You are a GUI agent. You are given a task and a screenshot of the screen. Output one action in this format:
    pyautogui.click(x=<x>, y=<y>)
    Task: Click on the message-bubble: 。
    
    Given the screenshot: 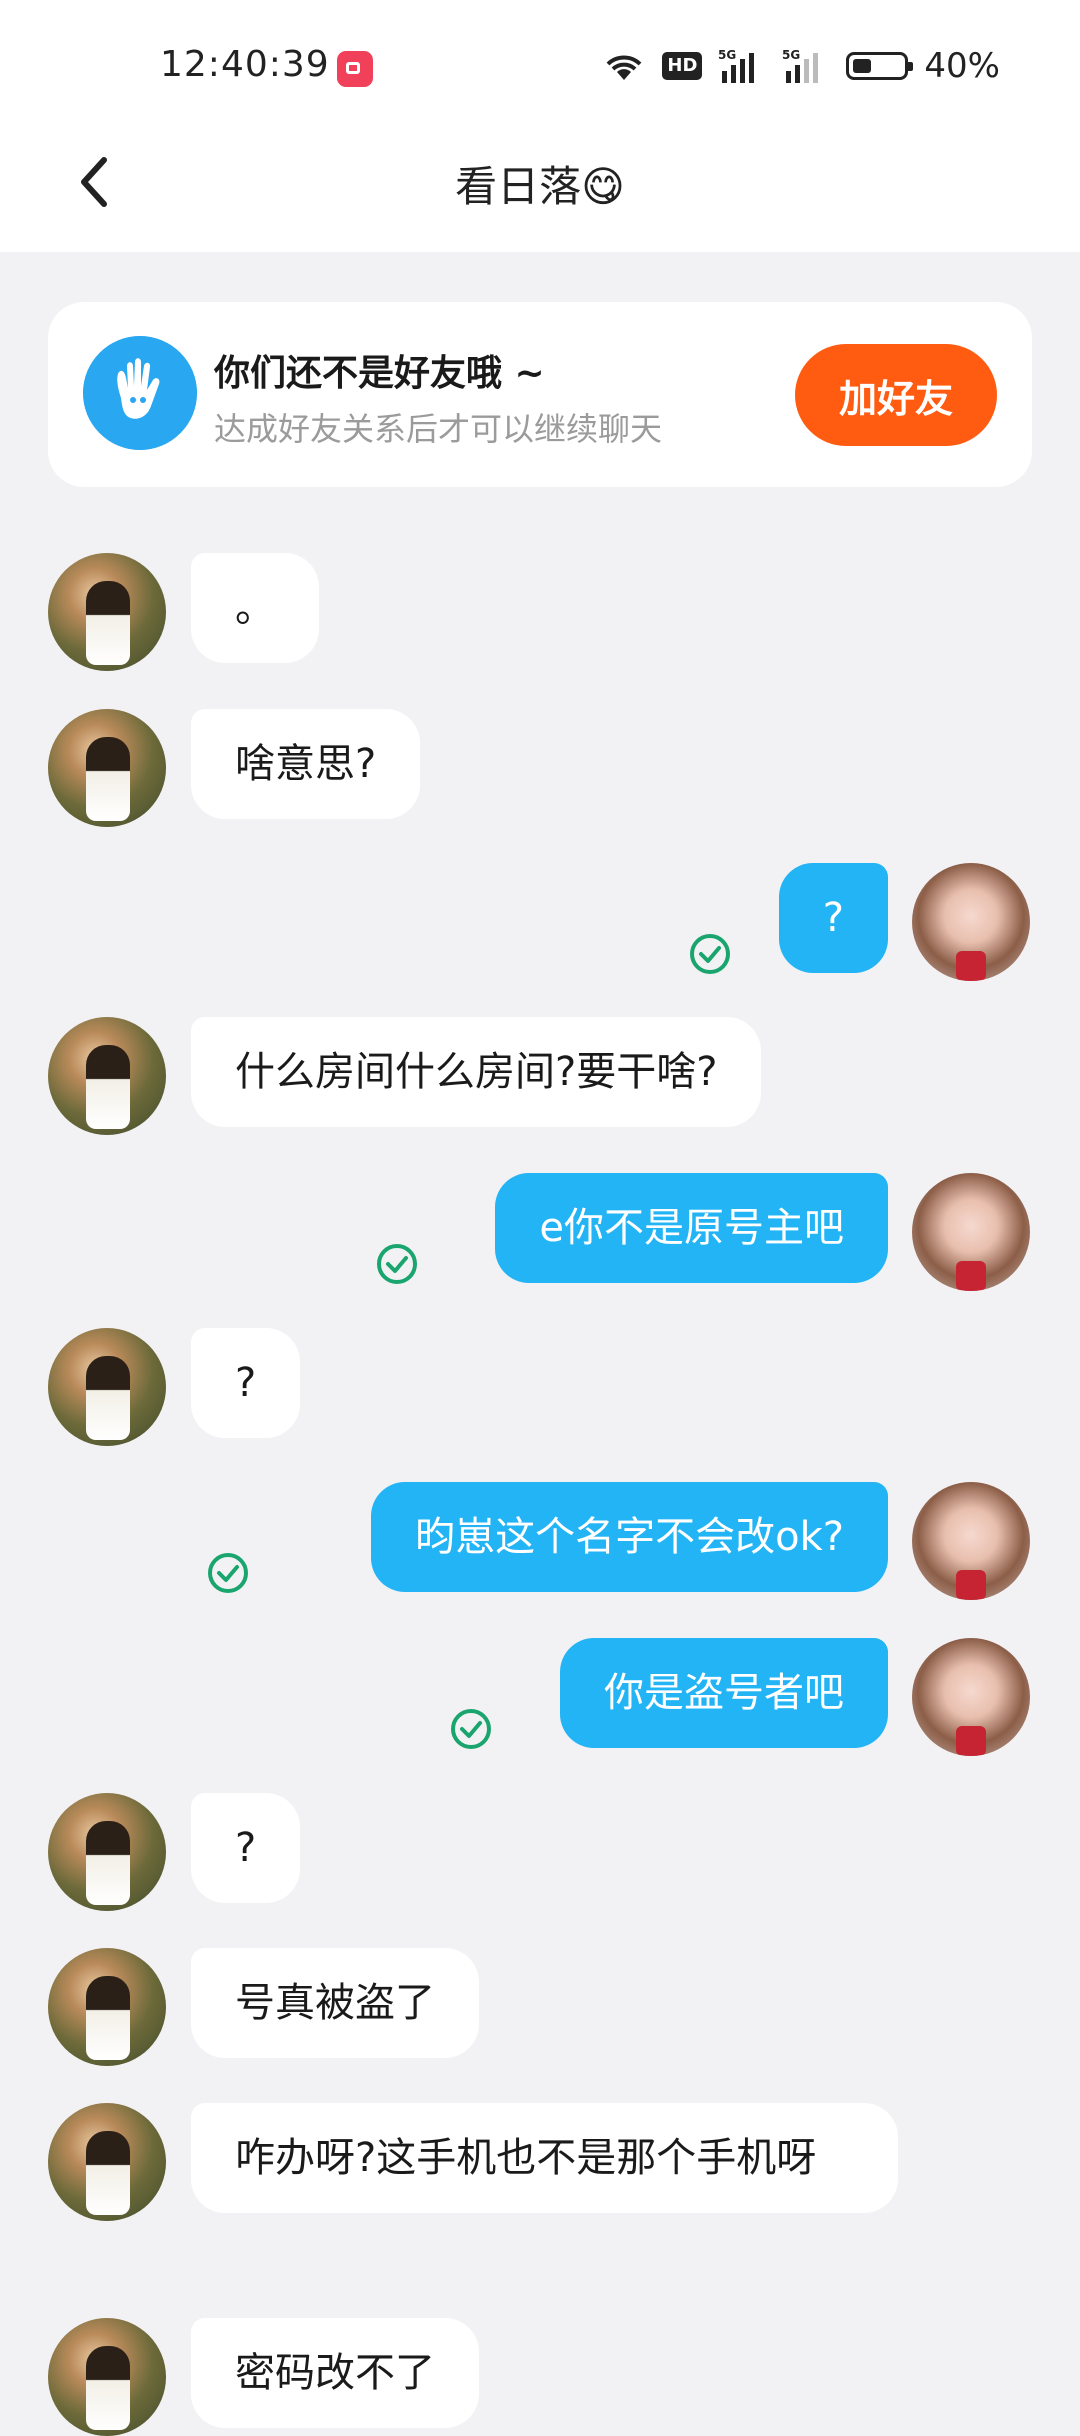 What is the action you would take?
    pyautogui.click(x=255, y=608)
    